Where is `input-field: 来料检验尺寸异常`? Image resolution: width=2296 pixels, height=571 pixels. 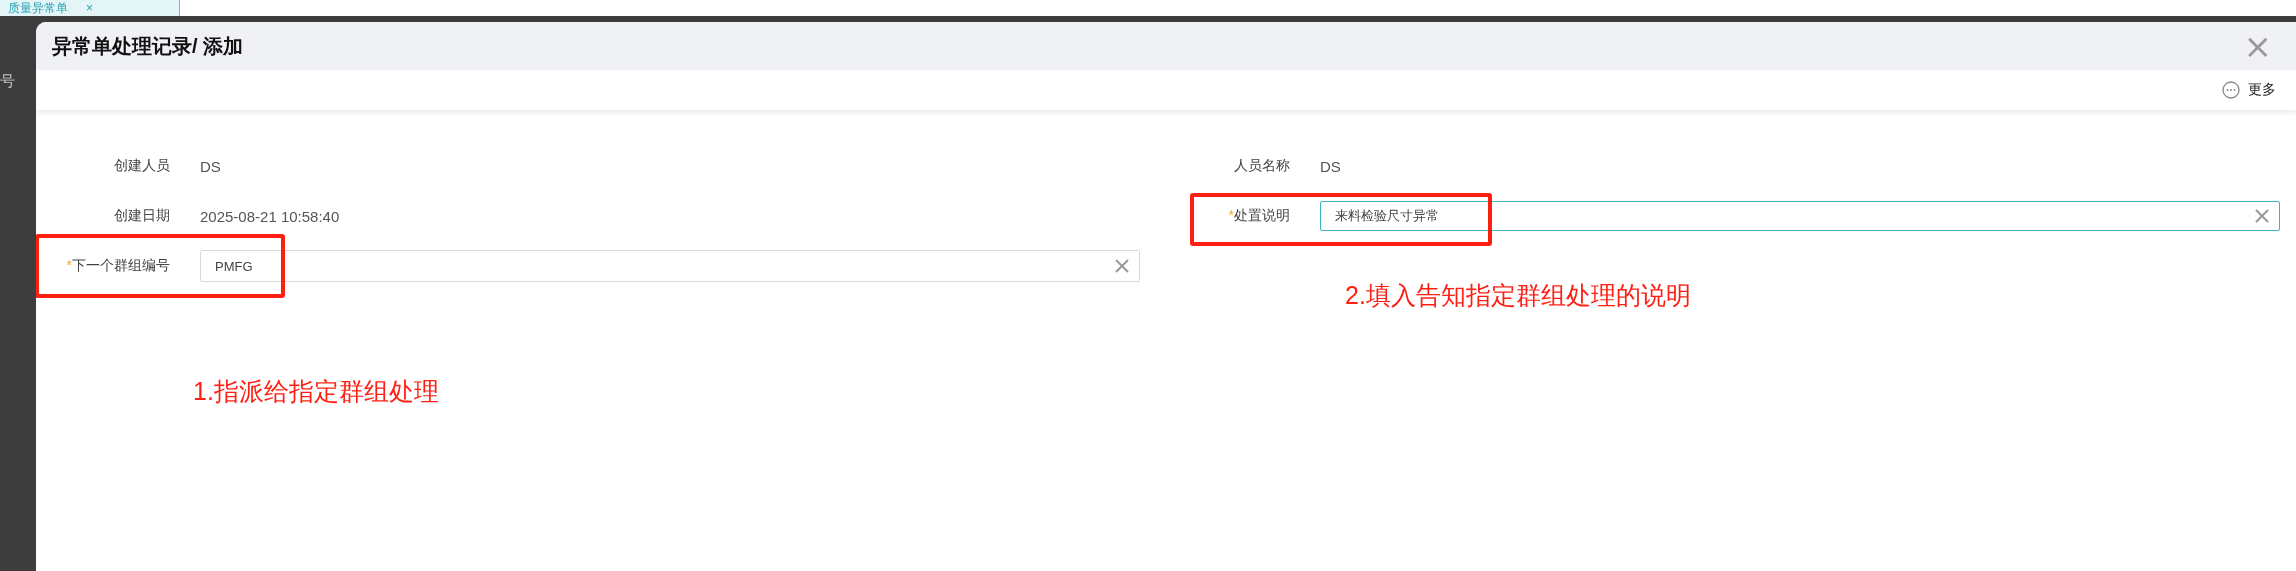 input-field: 来料检验尺寸异常 is located at coordinates (1800, 216).